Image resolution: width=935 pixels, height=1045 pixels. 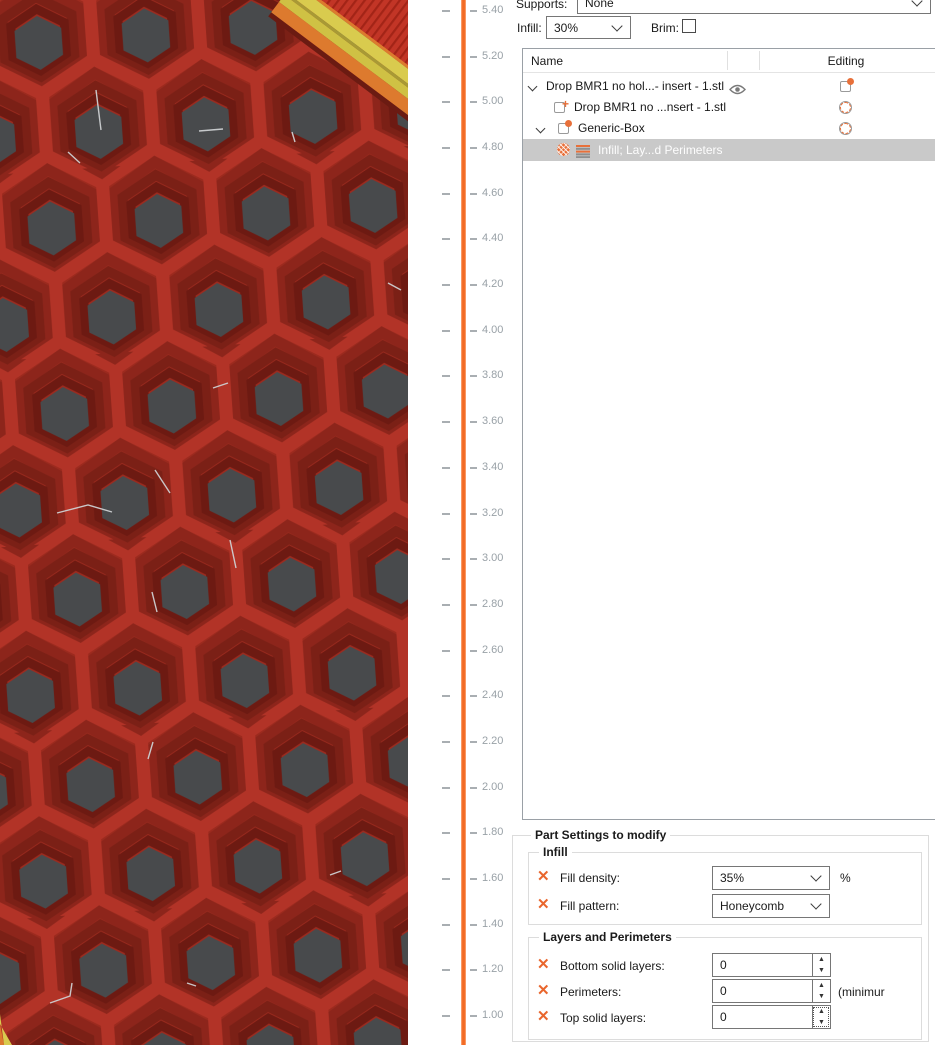 I want to click on object-settings-icon, so click(x=847, y=85).